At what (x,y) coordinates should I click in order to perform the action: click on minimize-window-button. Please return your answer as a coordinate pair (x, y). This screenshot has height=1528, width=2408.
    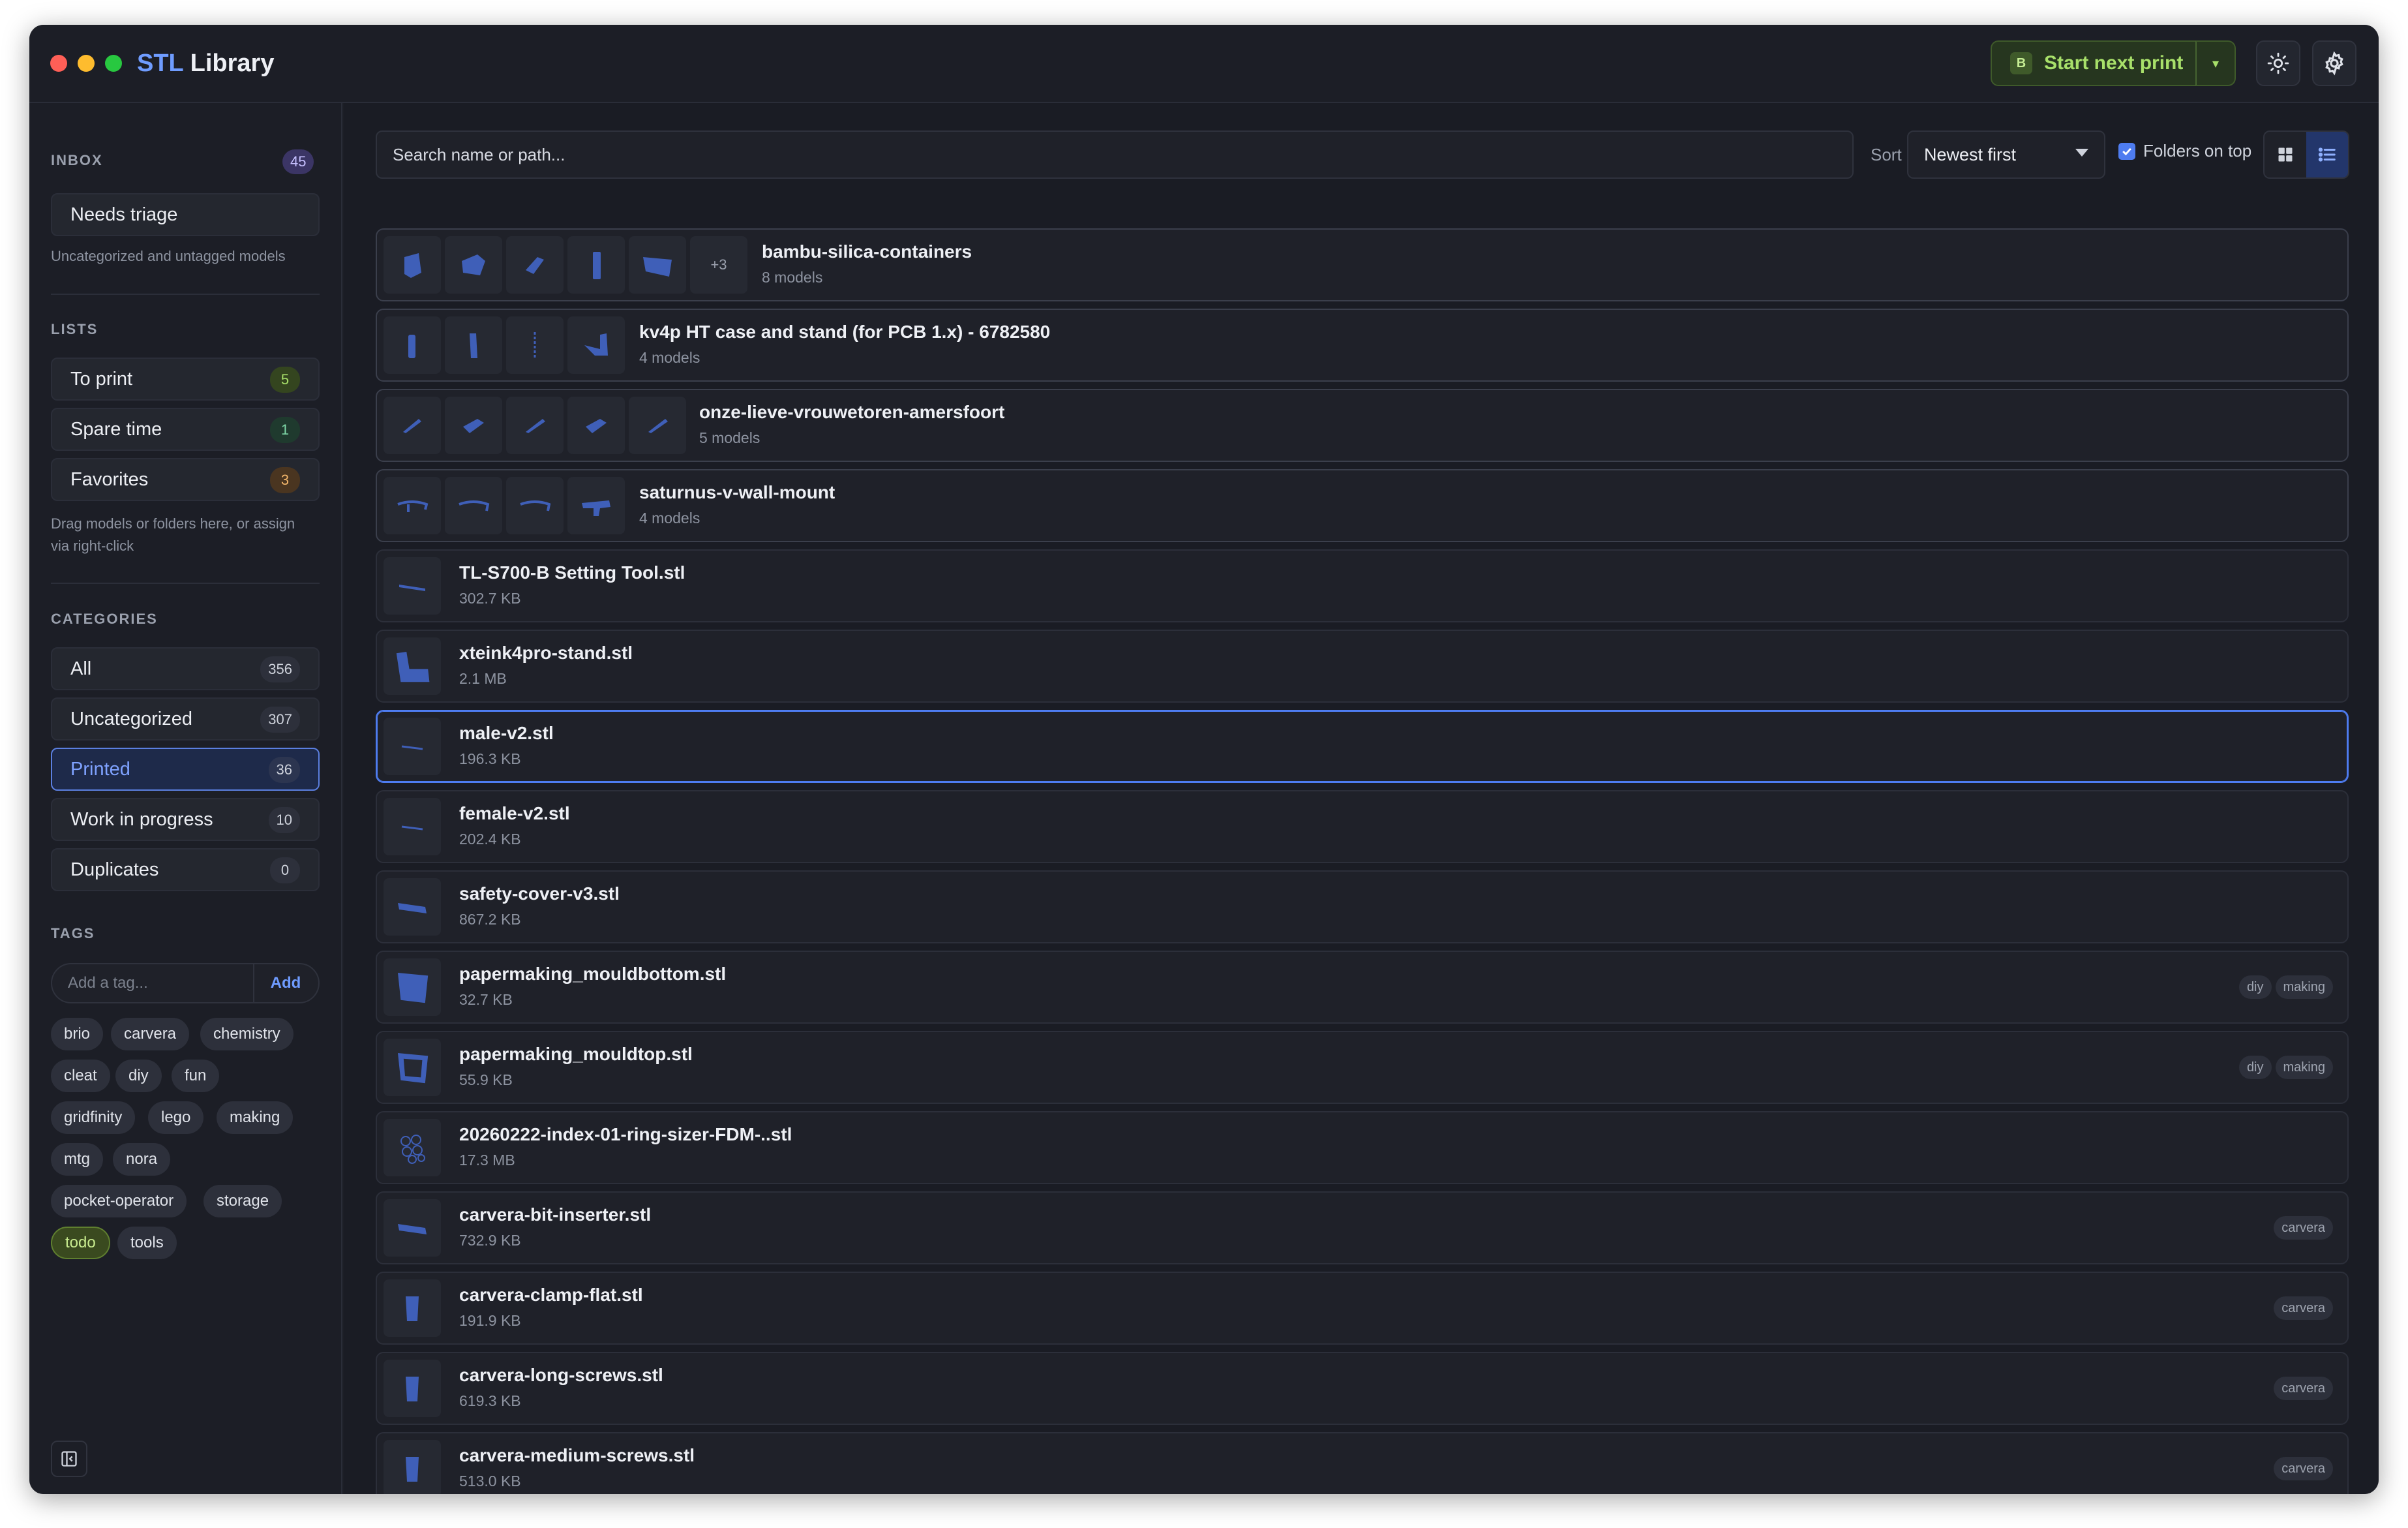
    Looking at the image, I should click on (87, 64).